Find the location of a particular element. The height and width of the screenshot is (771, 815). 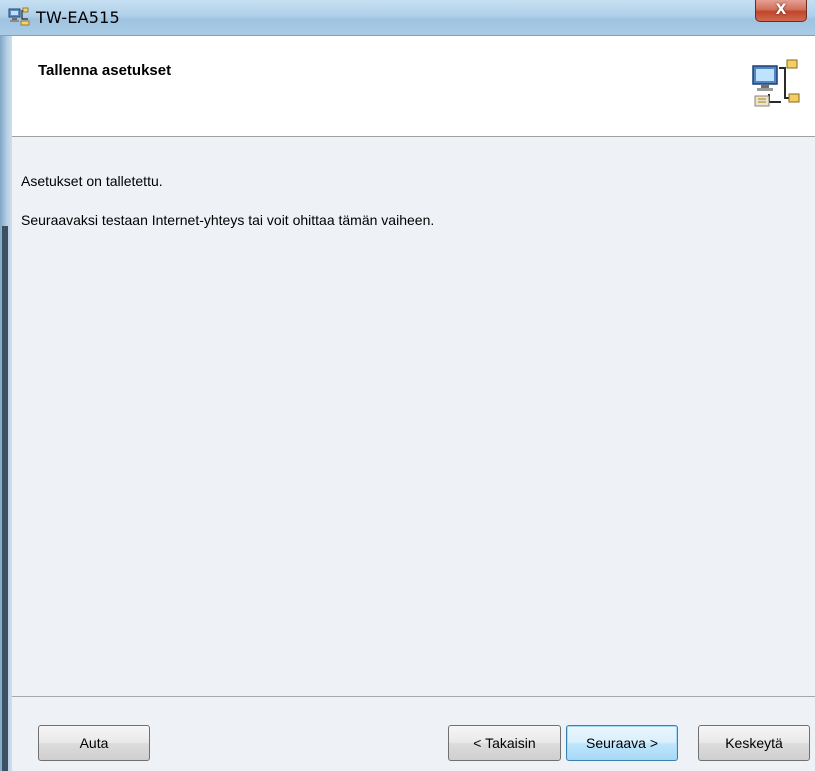

window-title: TW-EA515 is located at coordinates (78, 17).